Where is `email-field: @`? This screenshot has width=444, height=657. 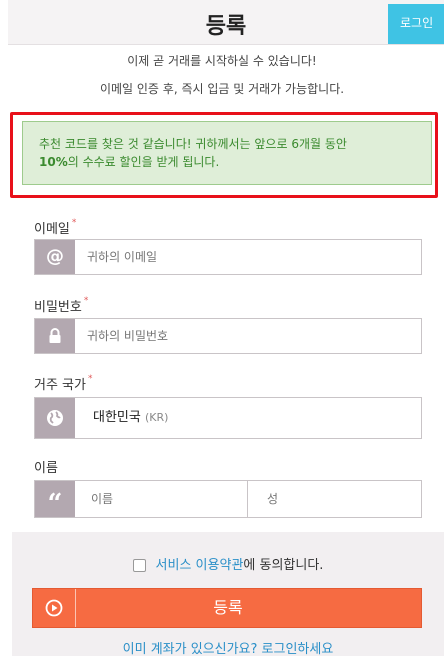 email-field: @ is located at coordinates (228, 257).